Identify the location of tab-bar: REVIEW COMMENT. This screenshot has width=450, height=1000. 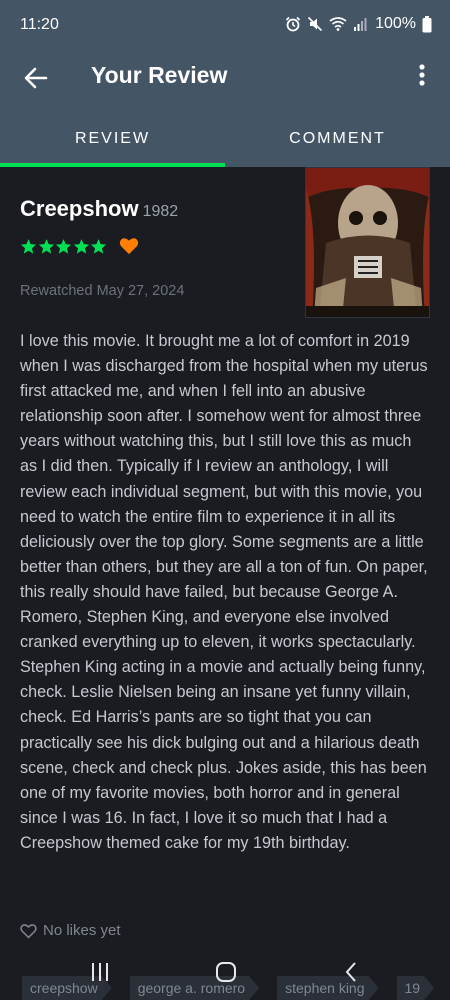
(225, 138).